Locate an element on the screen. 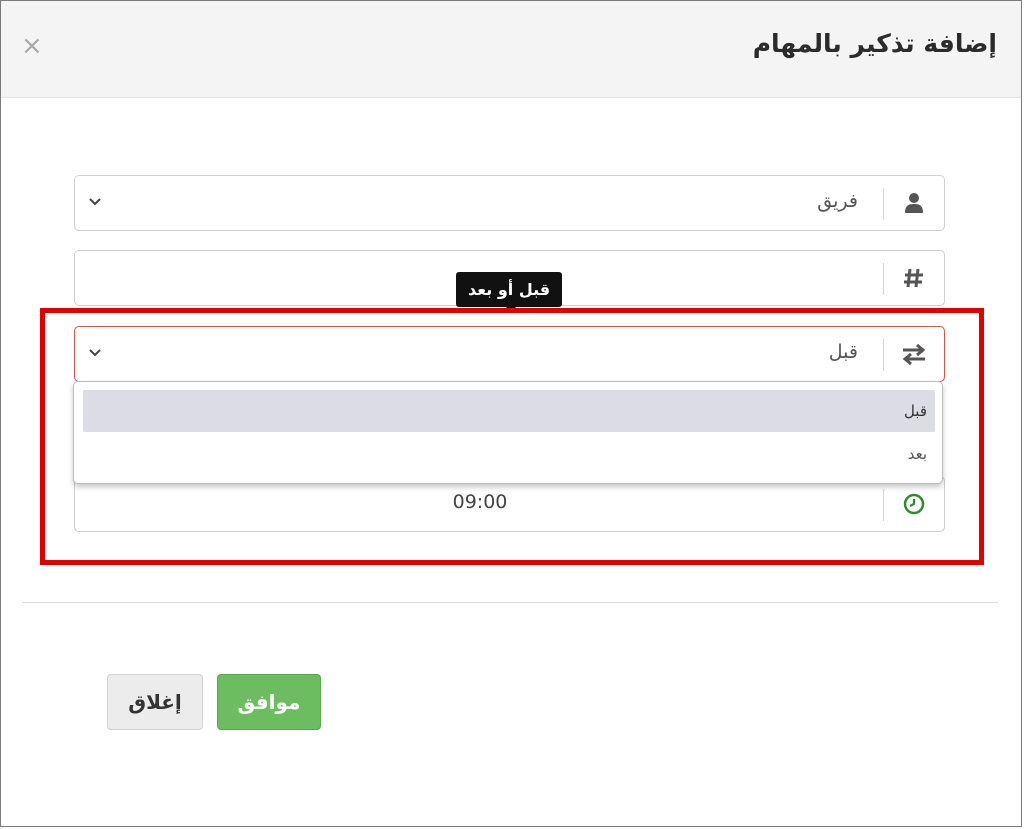  footer-divider is located at coordinates (510, 602).